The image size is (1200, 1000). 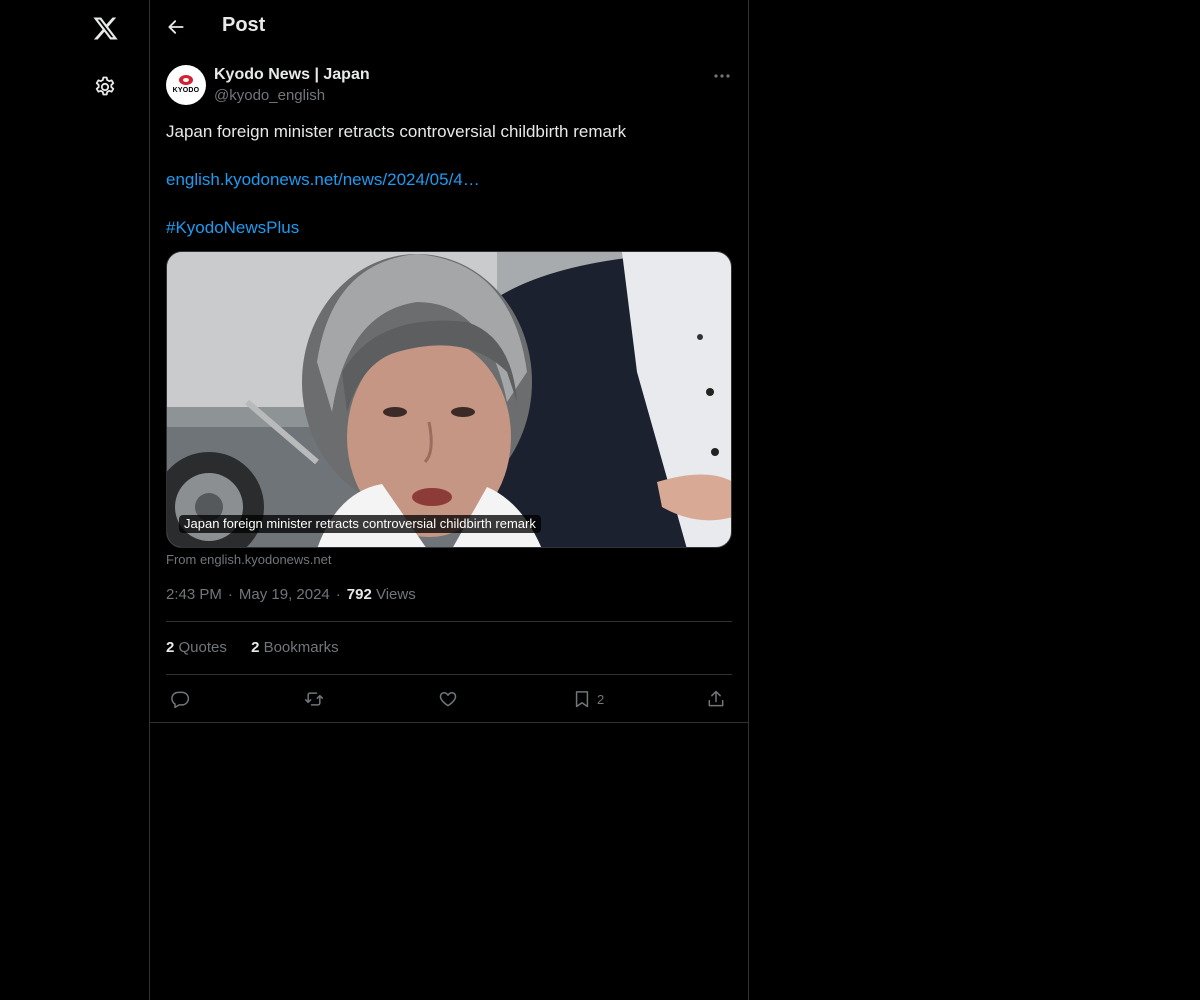 I want to click on reply-button, so click(x=180, y=699).